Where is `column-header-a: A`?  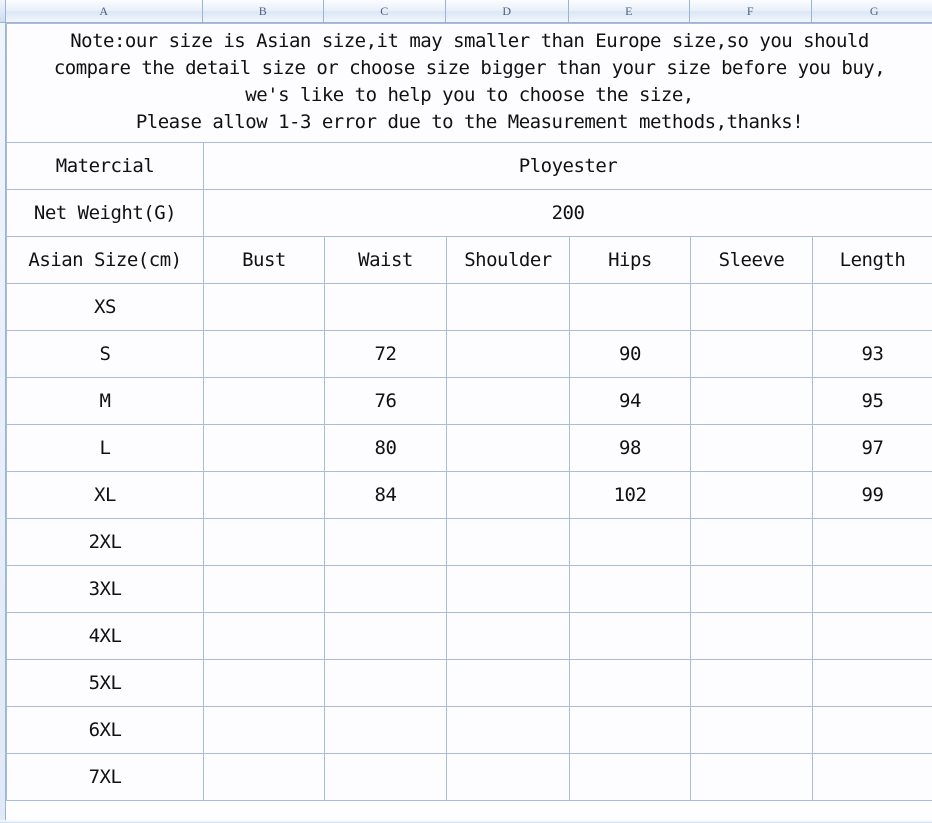
column-header-a: A is located at coordinates (104, 11).